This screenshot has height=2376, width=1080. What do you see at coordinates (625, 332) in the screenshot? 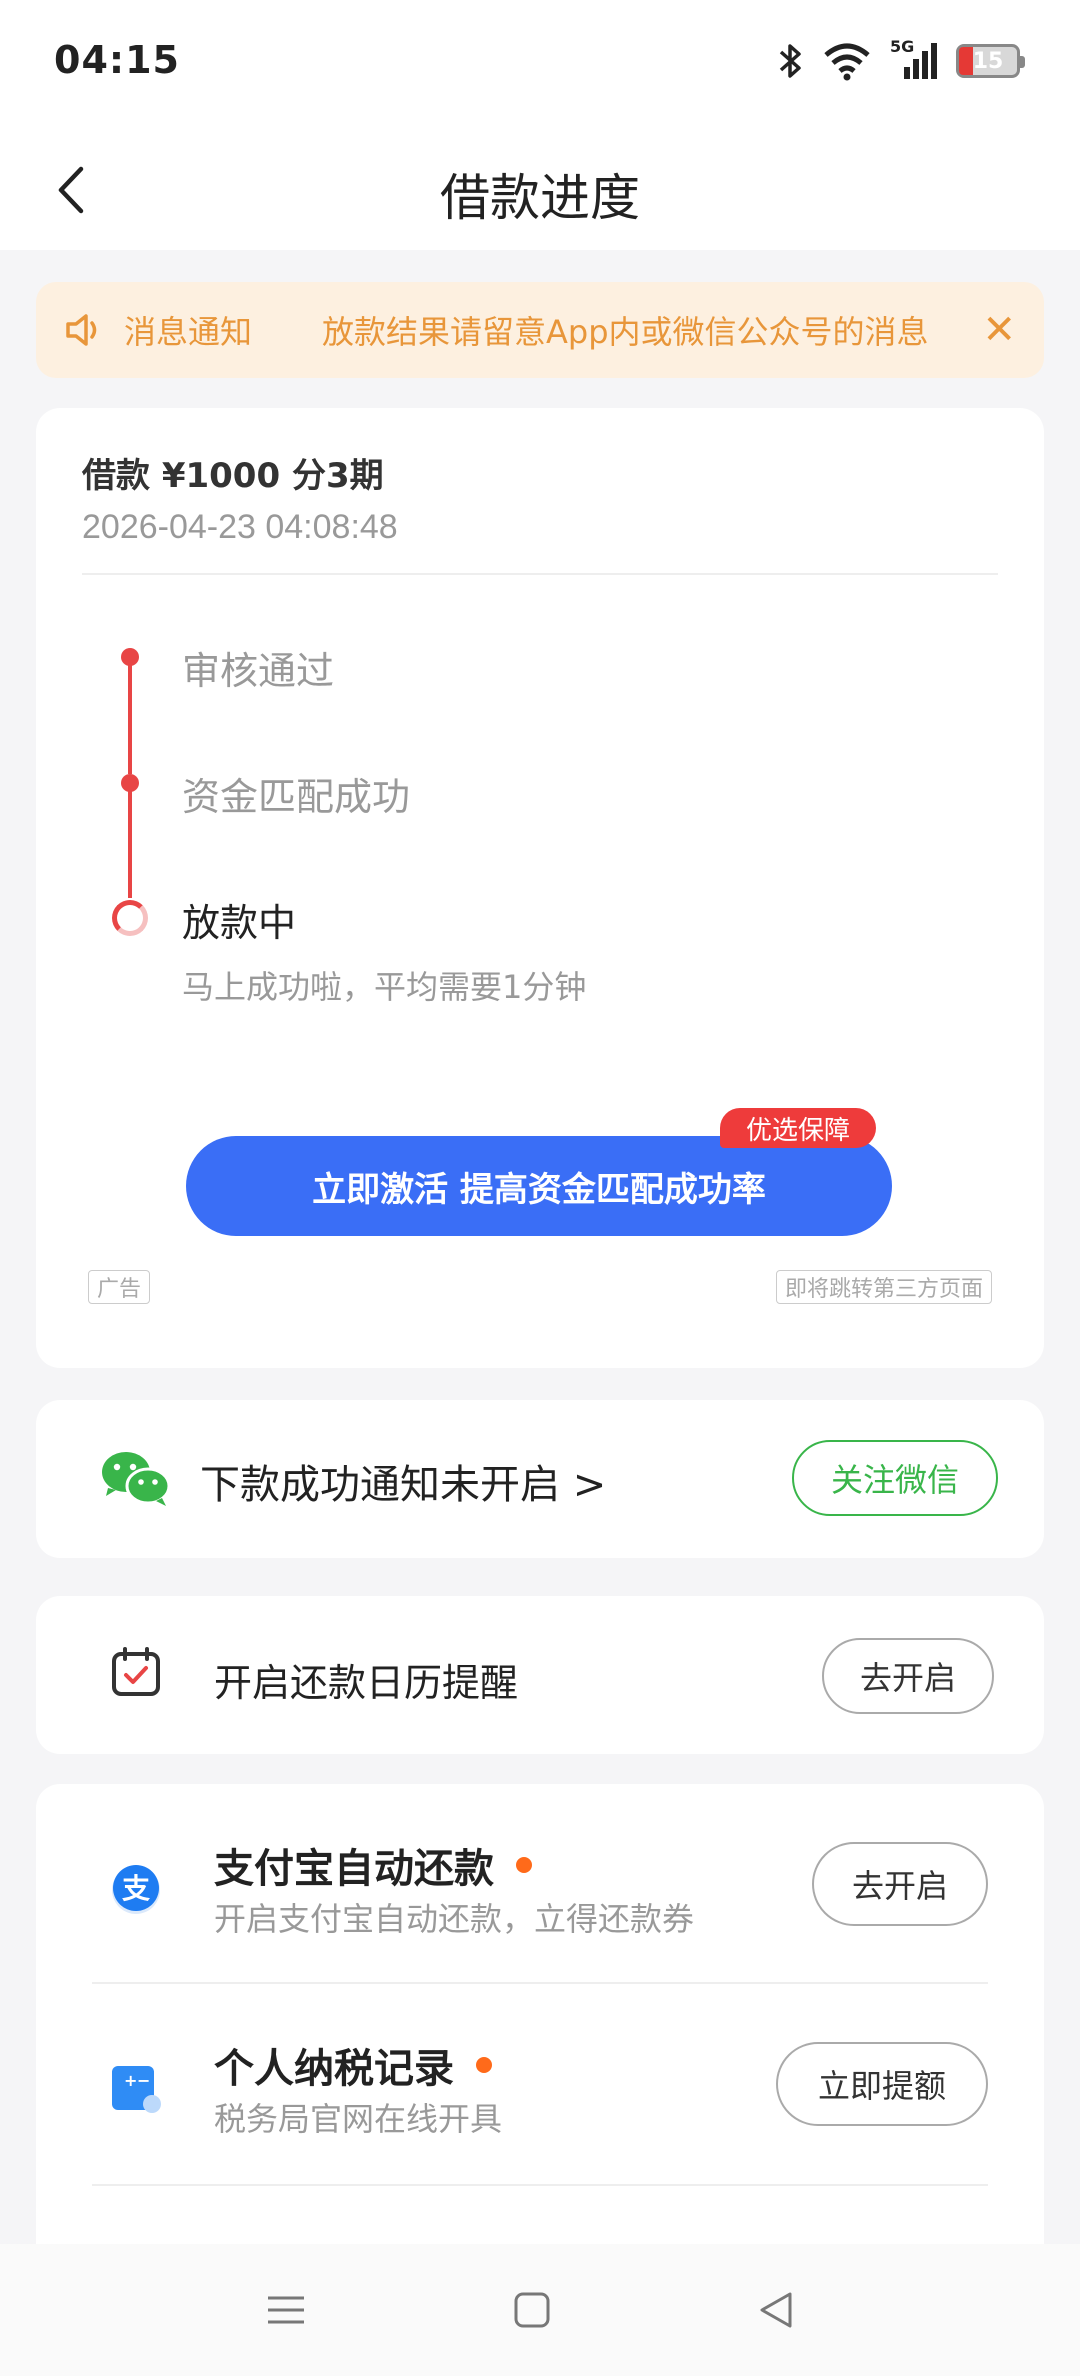
I see `notice-text: 放款结果请留意App内或微信公众号的消息` at bounding box center [625, 332].